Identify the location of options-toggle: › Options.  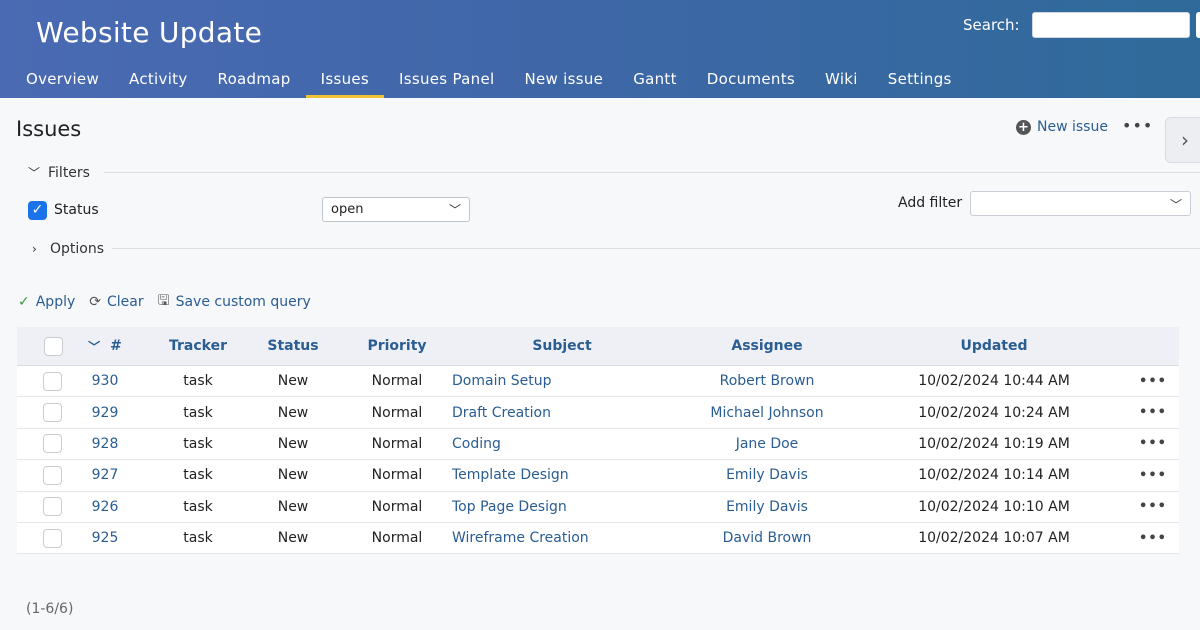
(68, 249).